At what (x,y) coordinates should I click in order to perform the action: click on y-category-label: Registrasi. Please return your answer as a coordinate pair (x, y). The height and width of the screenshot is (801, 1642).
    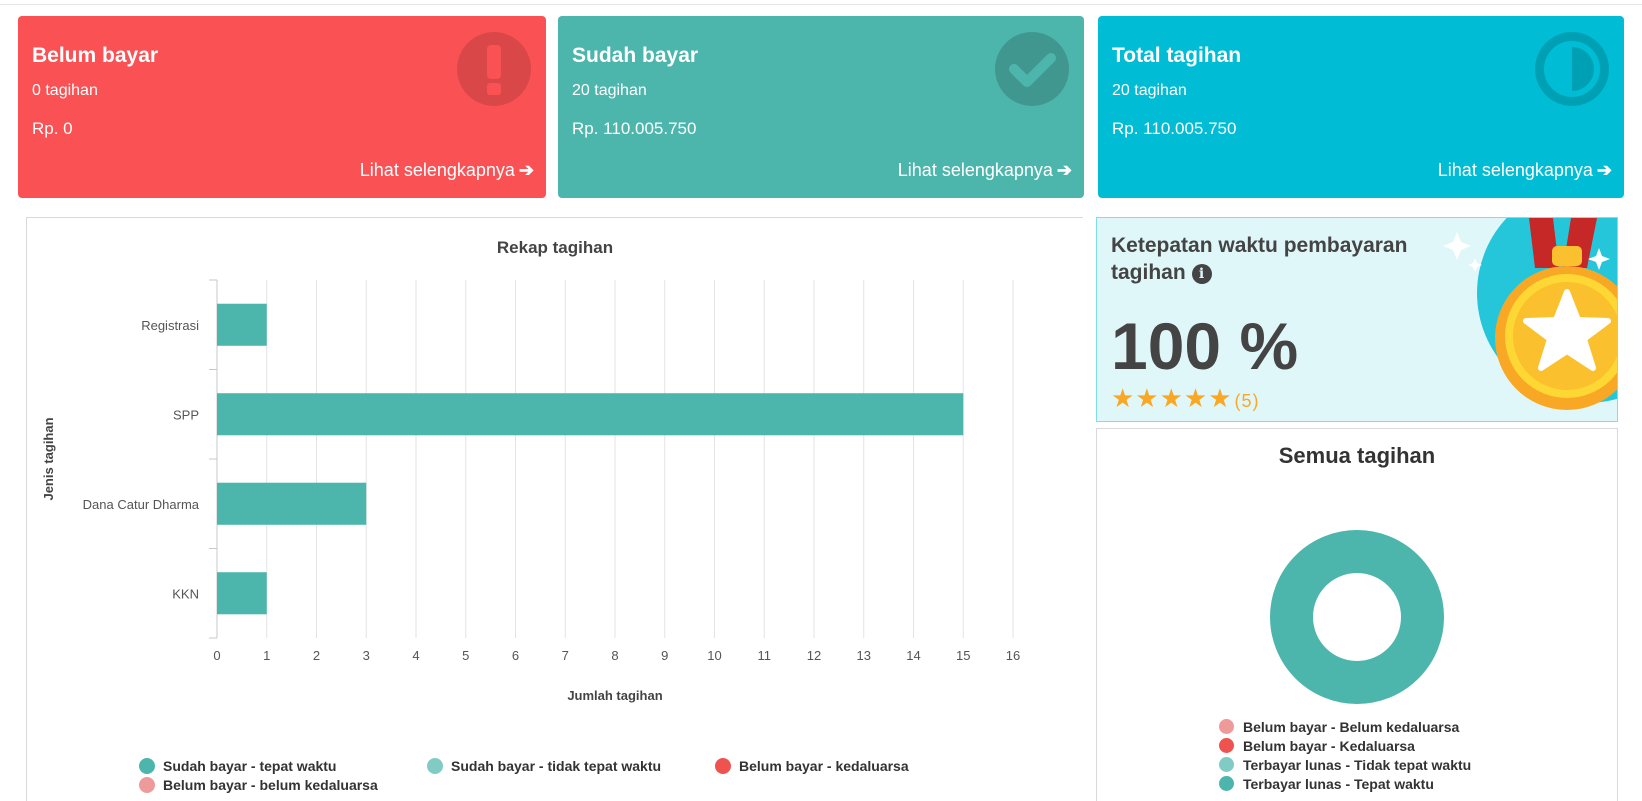
    Looking at the image, I should click on (170, 325).